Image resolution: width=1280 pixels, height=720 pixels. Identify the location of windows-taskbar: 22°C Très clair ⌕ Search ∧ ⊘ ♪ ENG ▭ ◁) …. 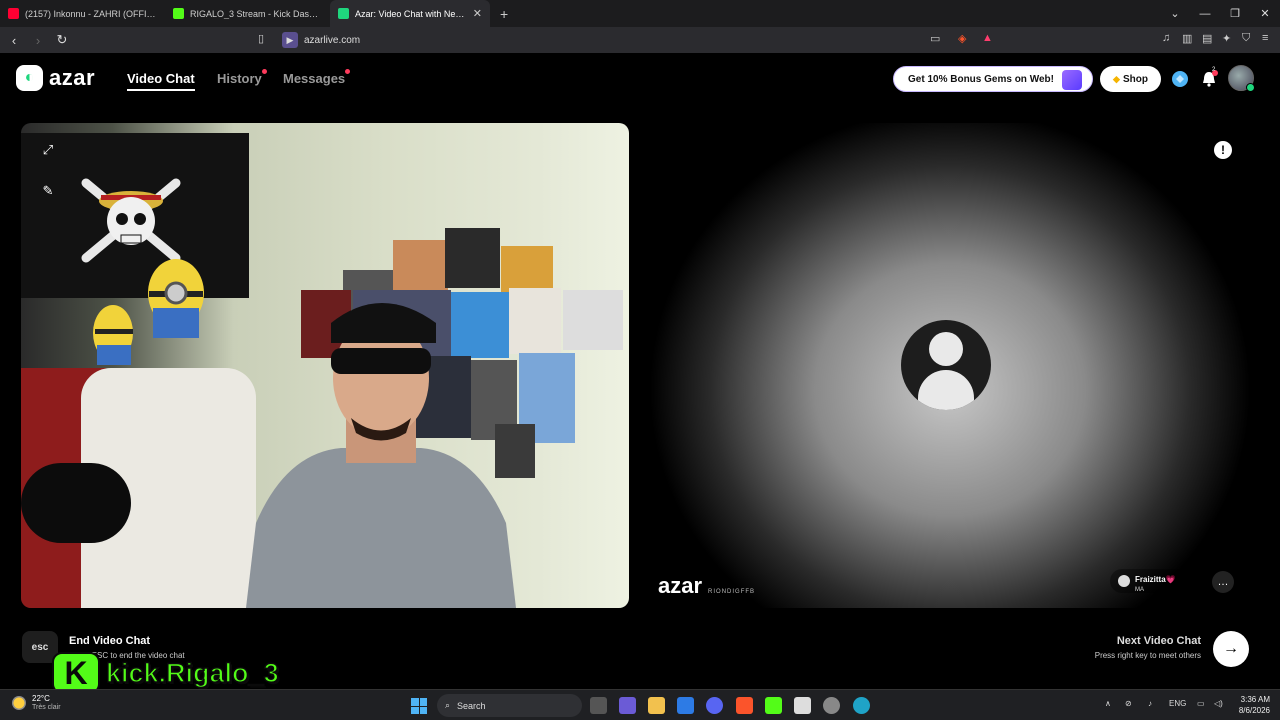
(640, 704).